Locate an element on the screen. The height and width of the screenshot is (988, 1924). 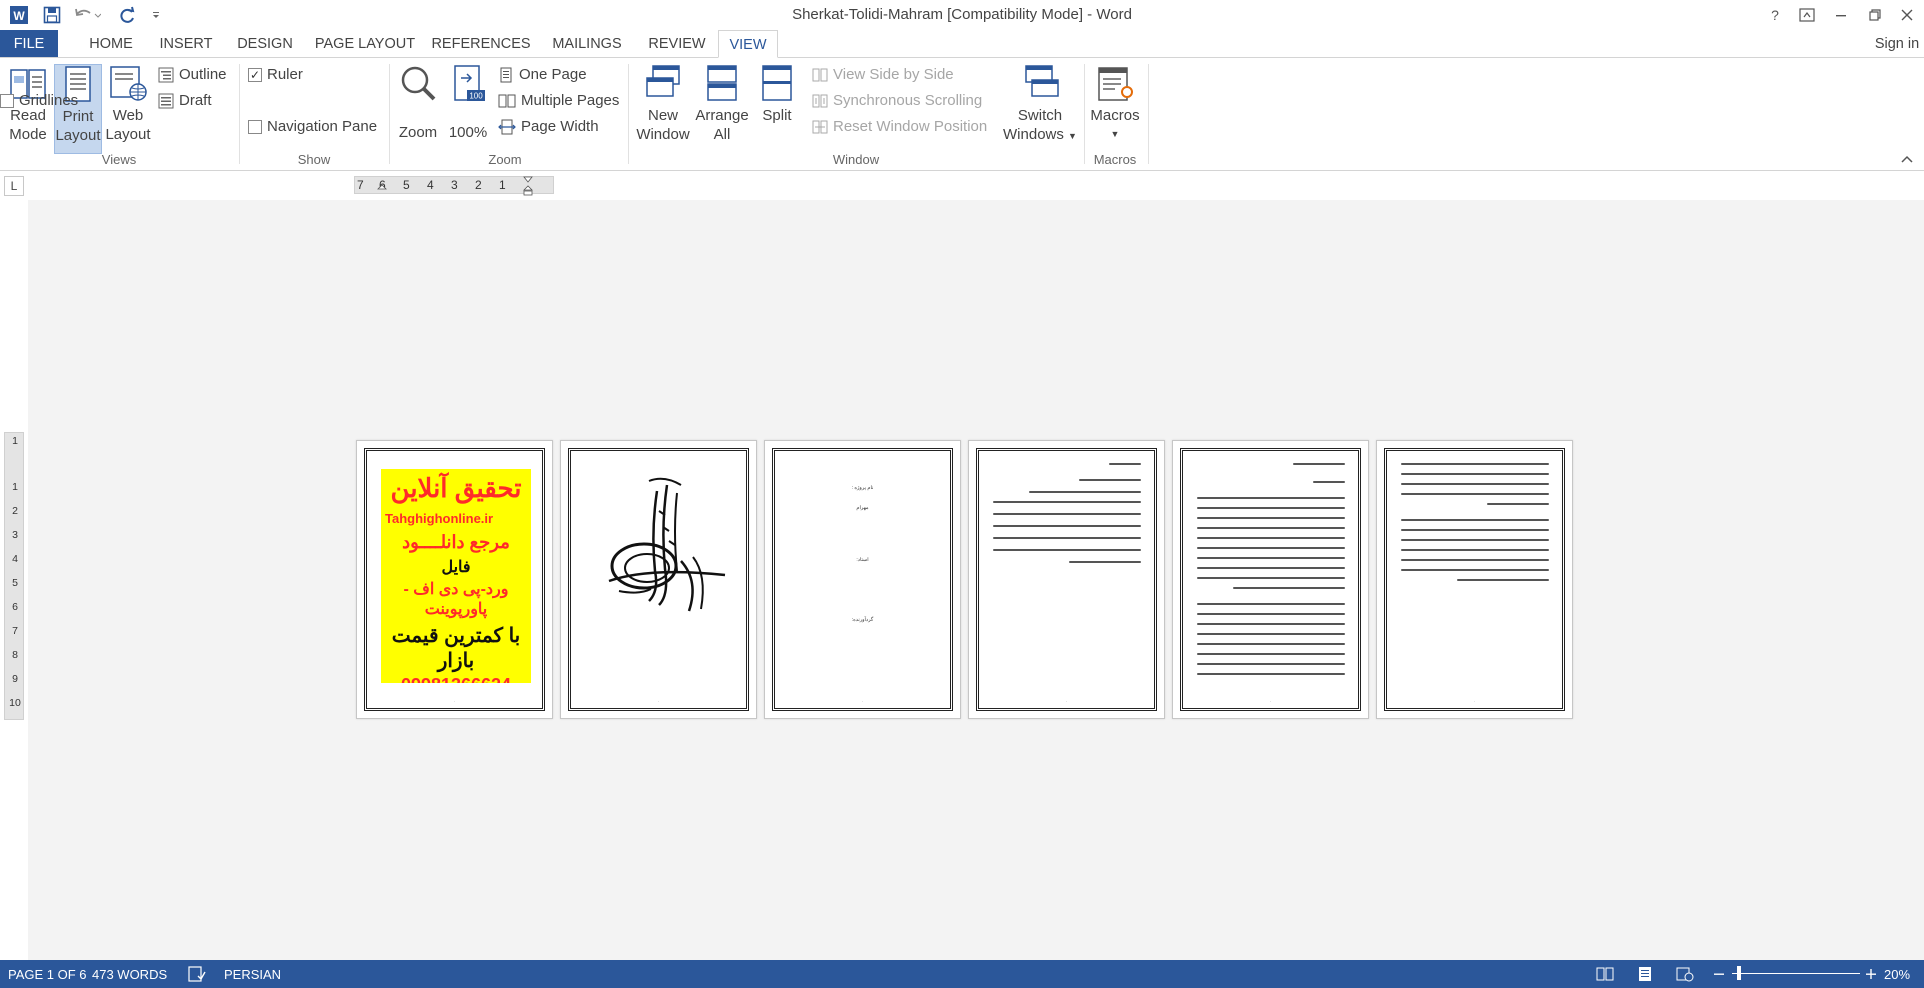
views-group-label: Views is located at coordinates (119, 159).